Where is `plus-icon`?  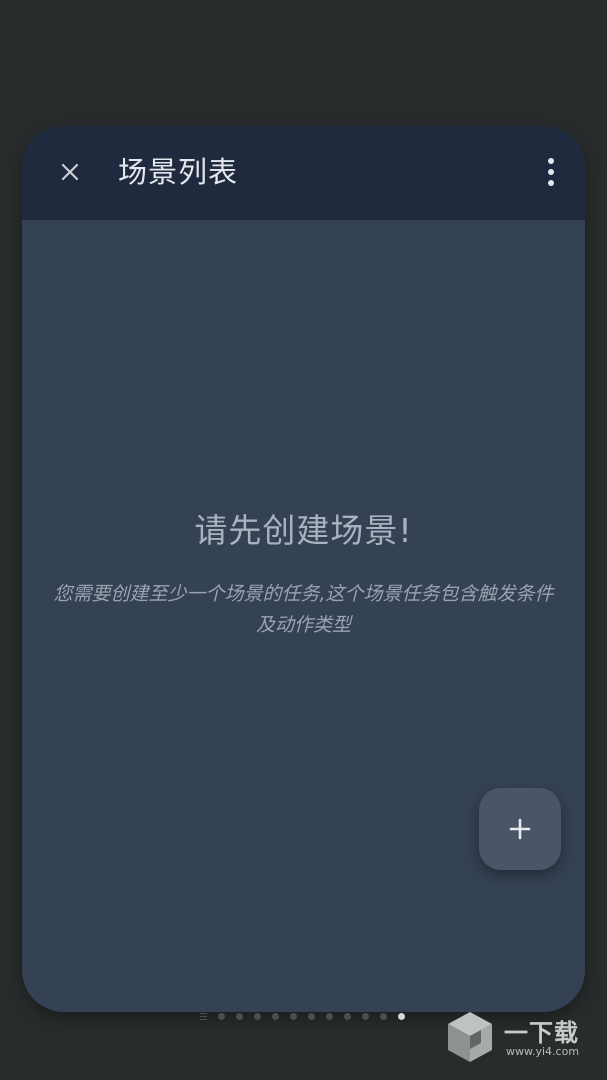 plus-icon is located at coordinates (520, 829).